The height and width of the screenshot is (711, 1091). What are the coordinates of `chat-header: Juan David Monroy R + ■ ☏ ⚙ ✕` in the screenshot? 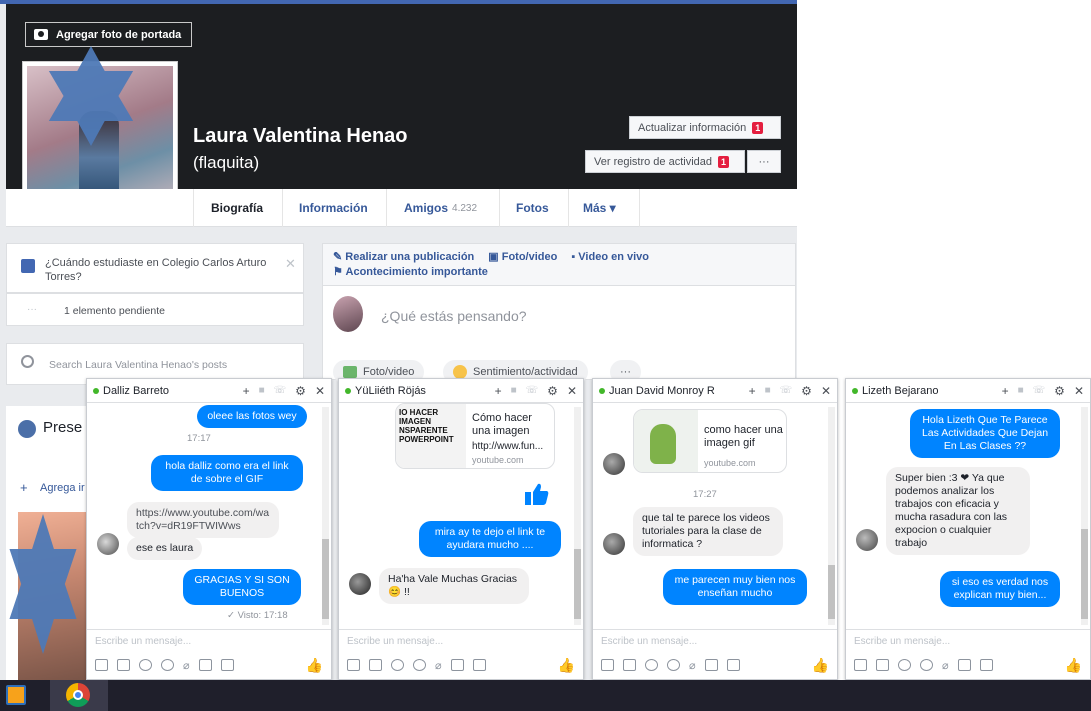 It's located at (715, 391).